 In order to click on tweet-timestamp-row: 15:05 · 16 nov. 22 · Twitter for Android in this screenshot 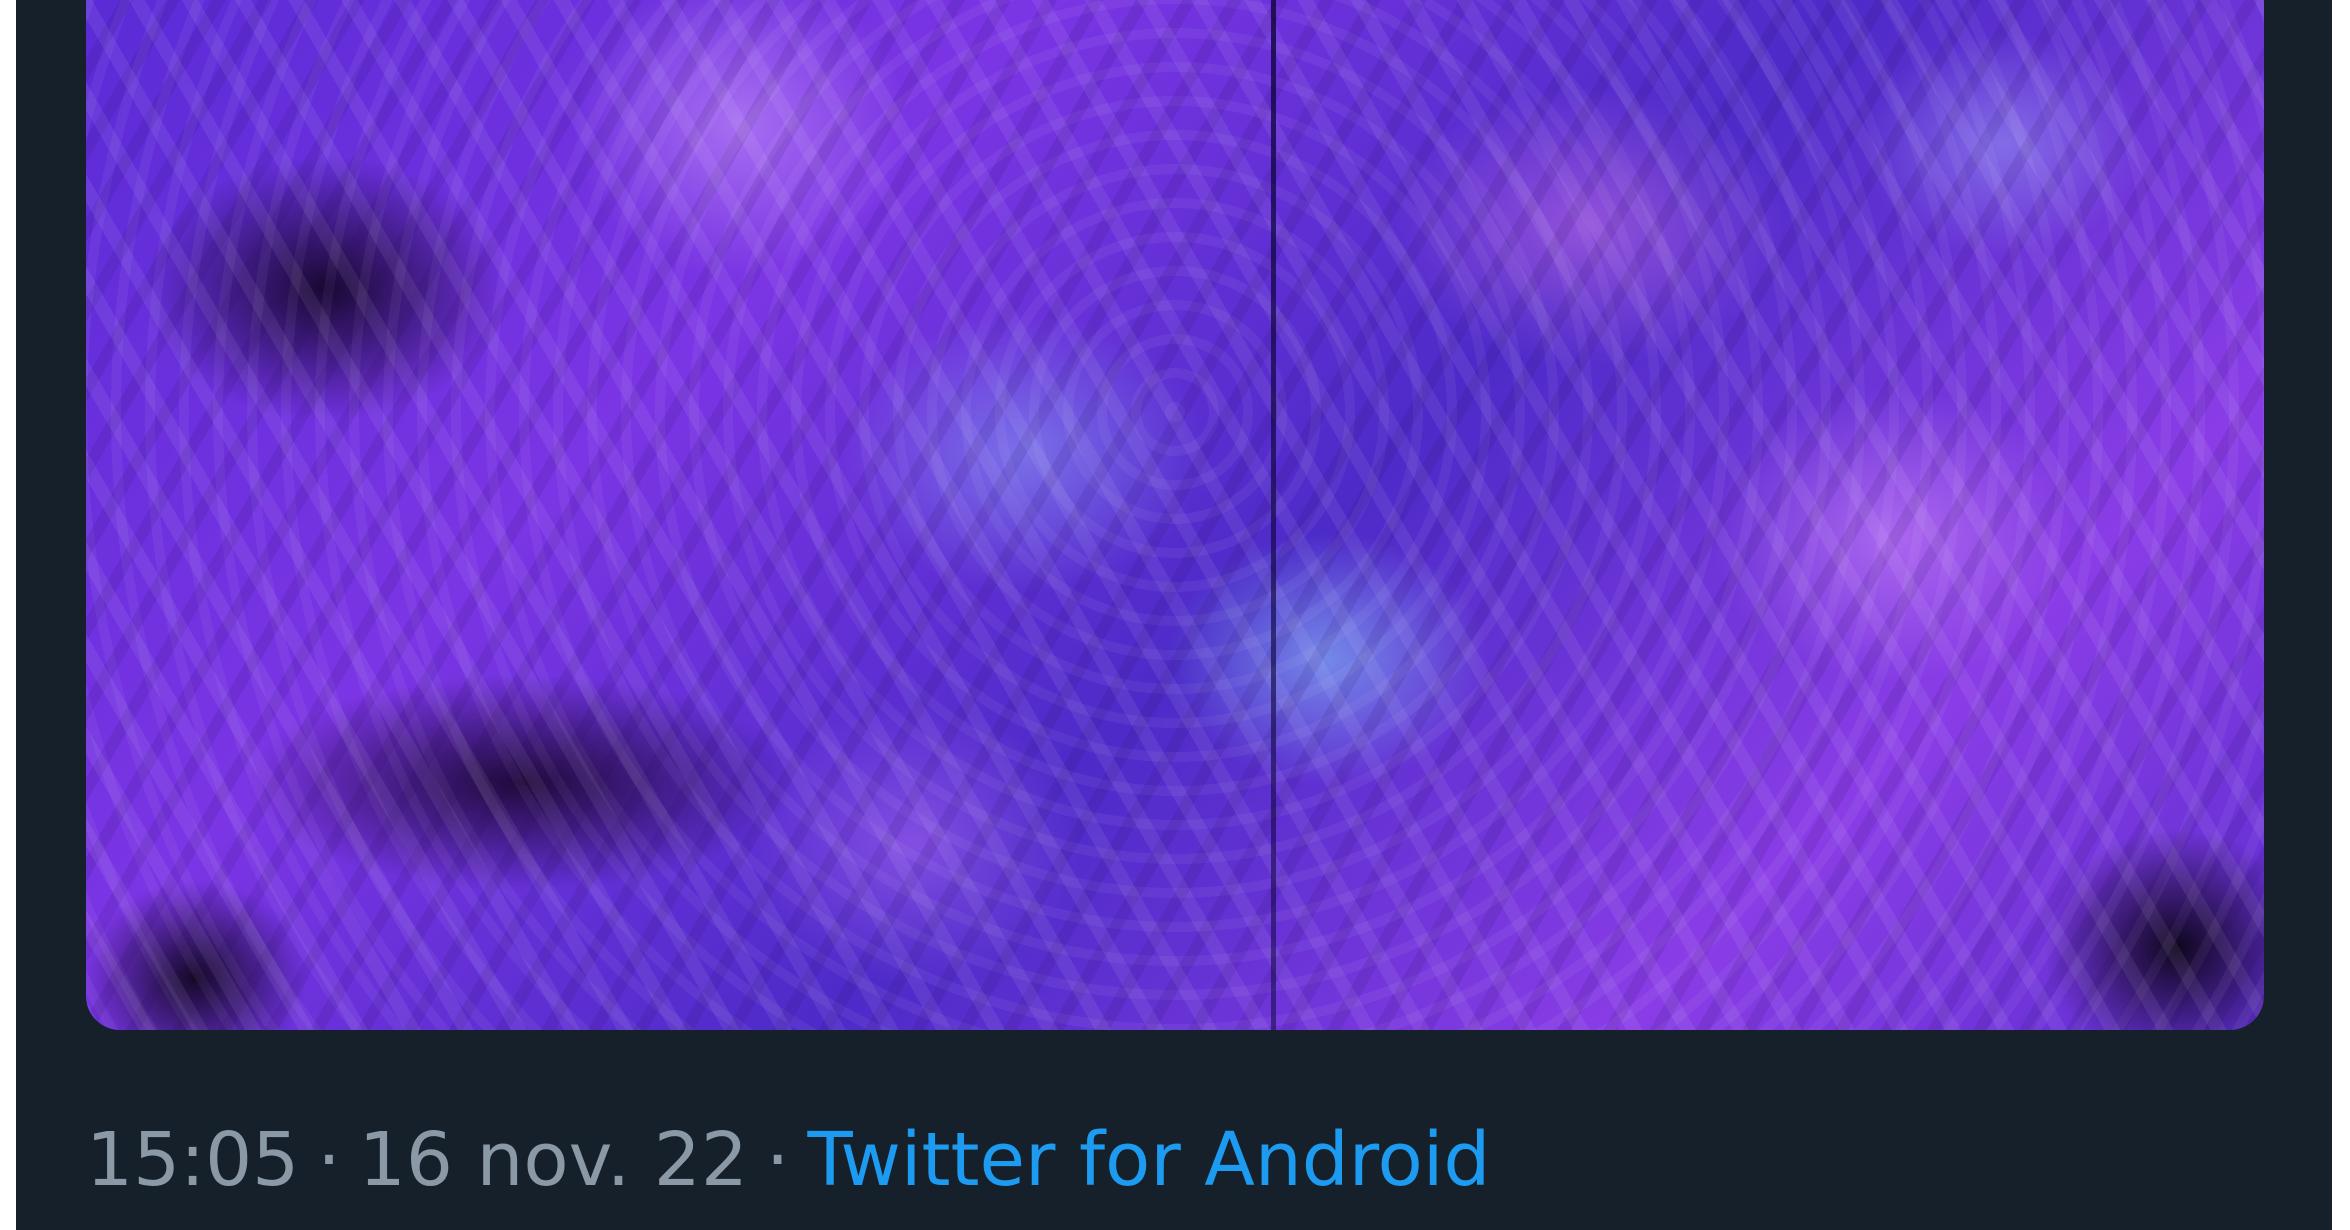, I will do `click(788, 1160)`.